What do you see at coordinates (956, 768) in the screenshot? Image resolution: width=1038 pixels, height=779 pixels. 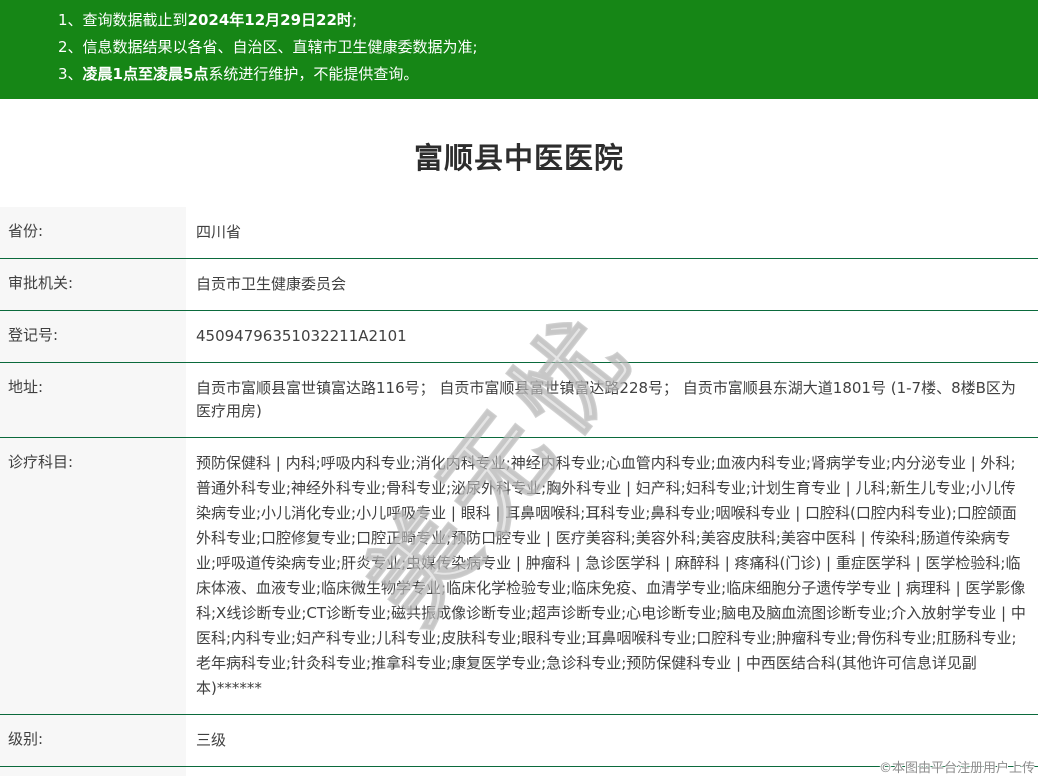 I see `uploader-credit-watermark: ©本图由平台注册用户上传` at bounding box center [956, 768].